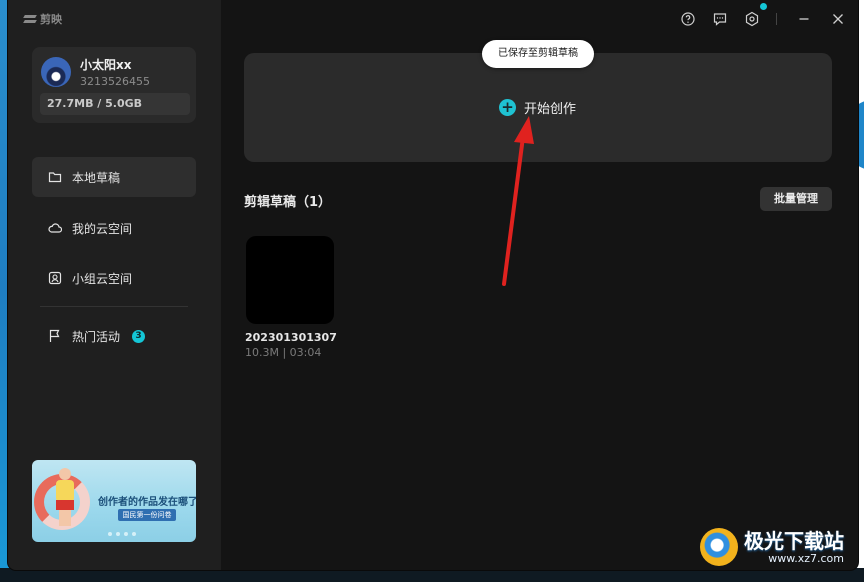  Describe the element at coordinates (147, 502) in the screenshot. I see `promo-title: 创作者的作品发在哪了?` at that location.